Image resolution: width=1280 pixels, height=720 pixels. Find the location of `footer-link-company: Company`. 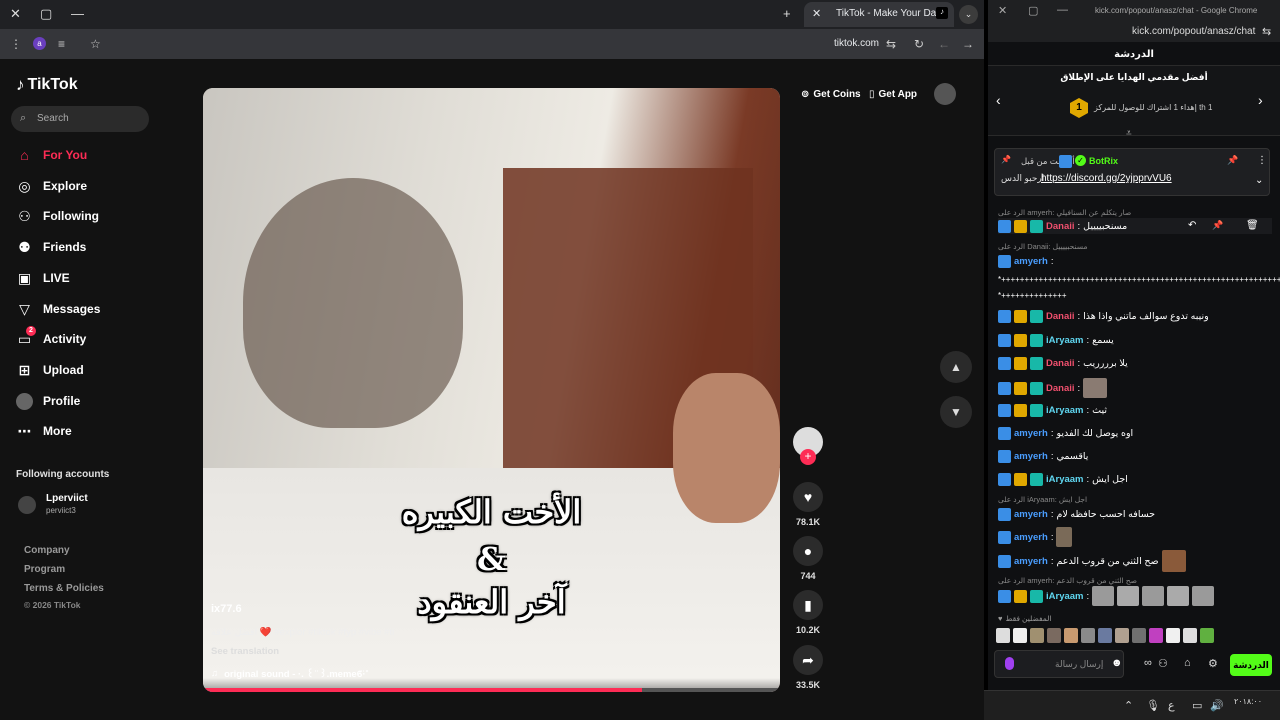

footer-link-company: Company is located at coordinates (47, 550).